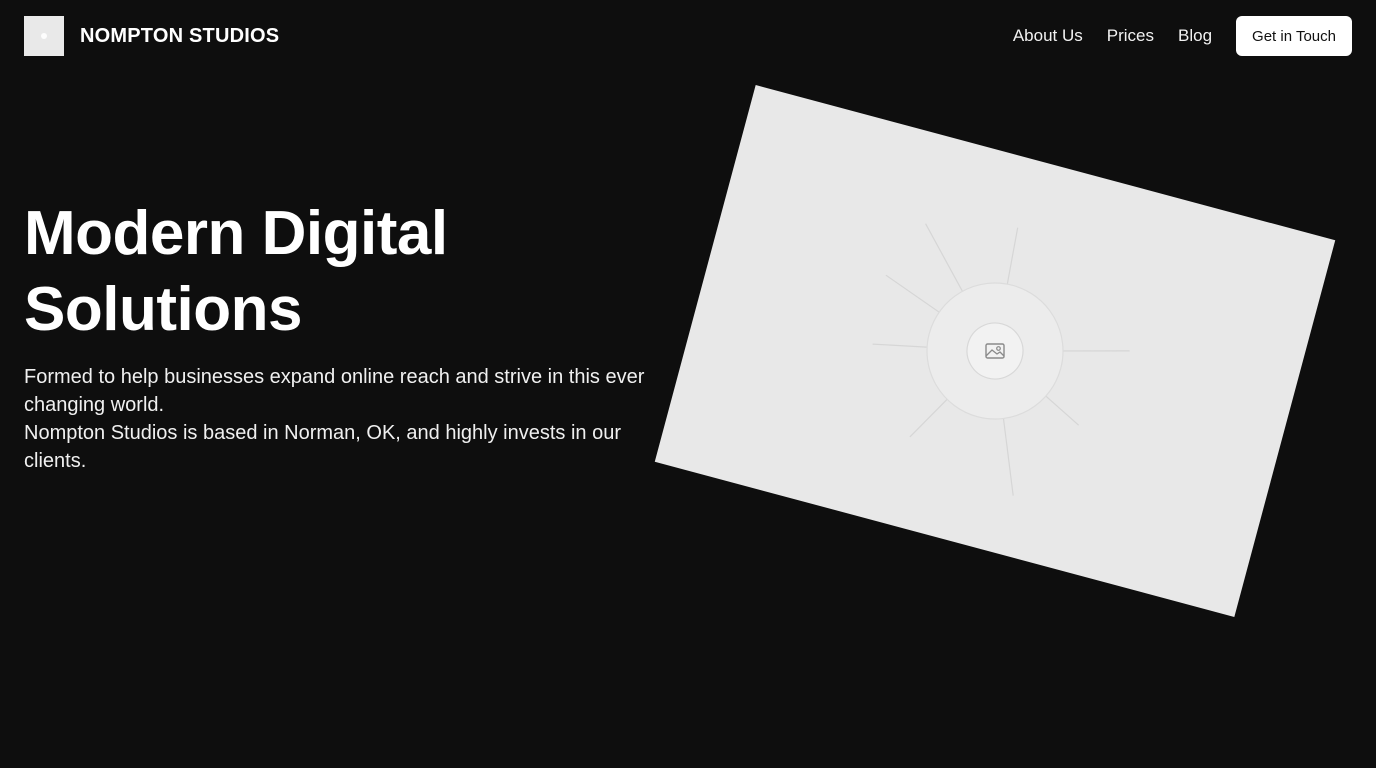  I want to click on main-nav: About Us Prices Blog Get in Touch, so click(1182, 36).